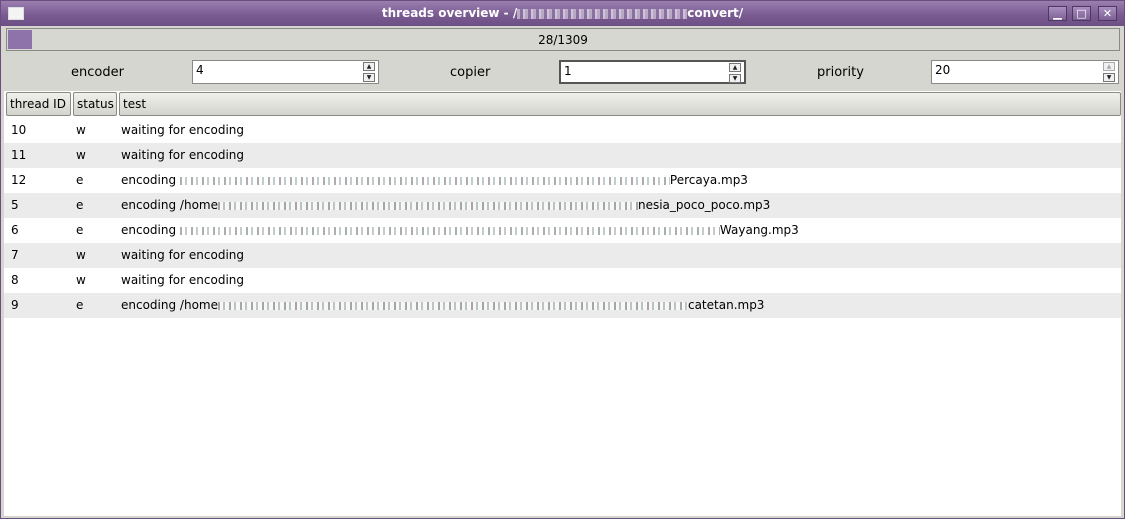  What do you see at coordinates (15, 205) in the screenshot?
I see `thread-id-cell: 5` at bounding box center [15, 205].